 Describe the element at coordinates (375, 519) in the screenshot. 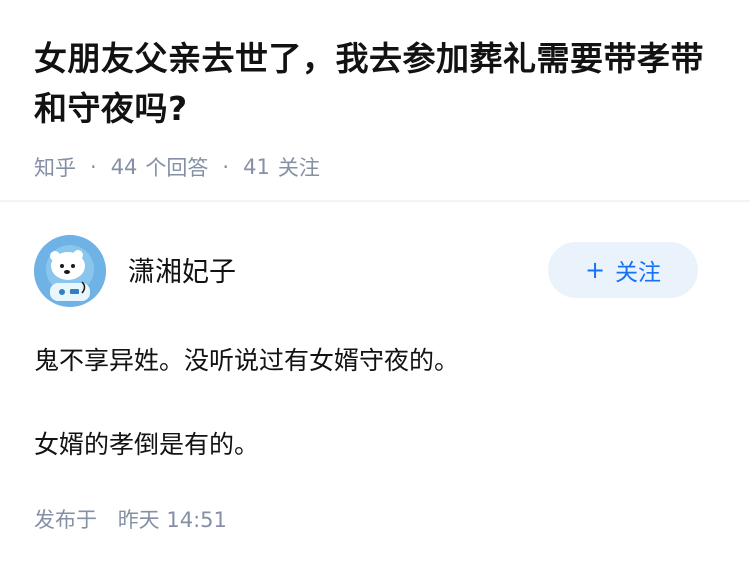

I see `answer-footer: 发布于 昨天 14:51` at that location.